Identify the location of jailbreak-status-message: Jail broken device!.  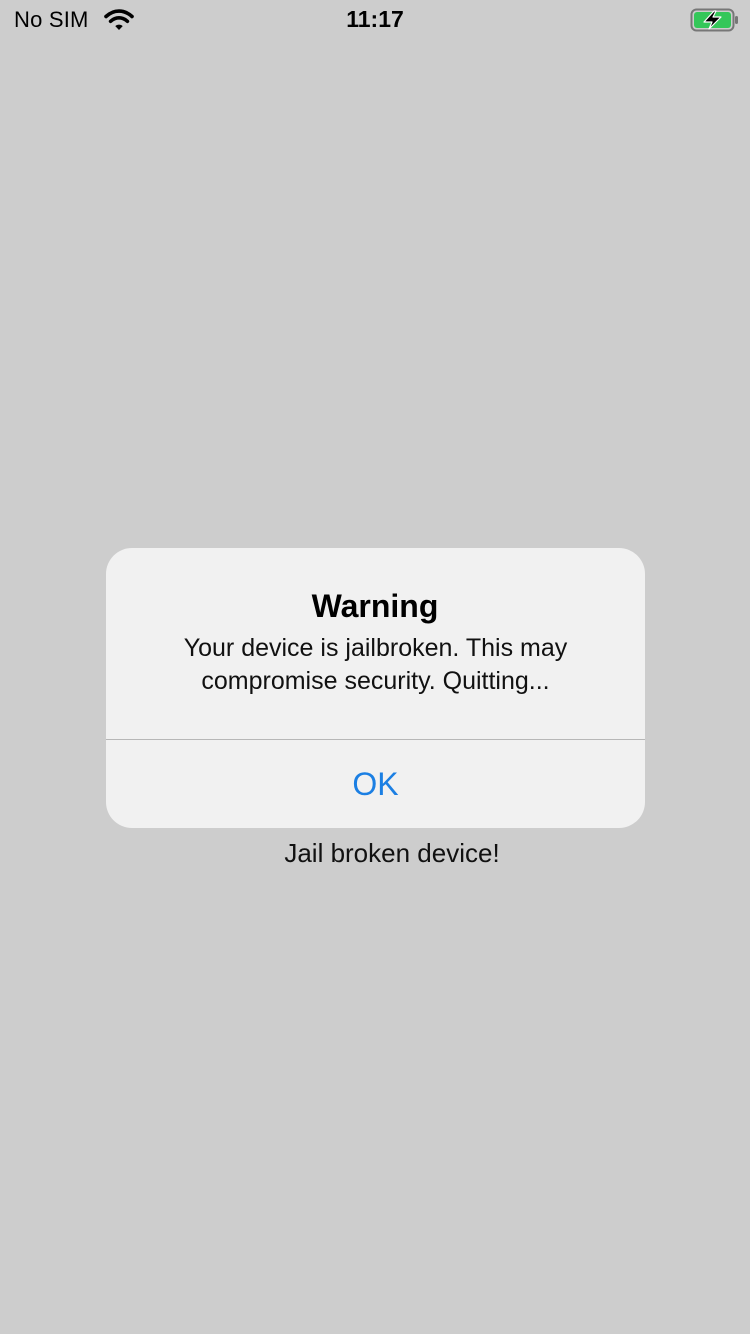
(392, 853).